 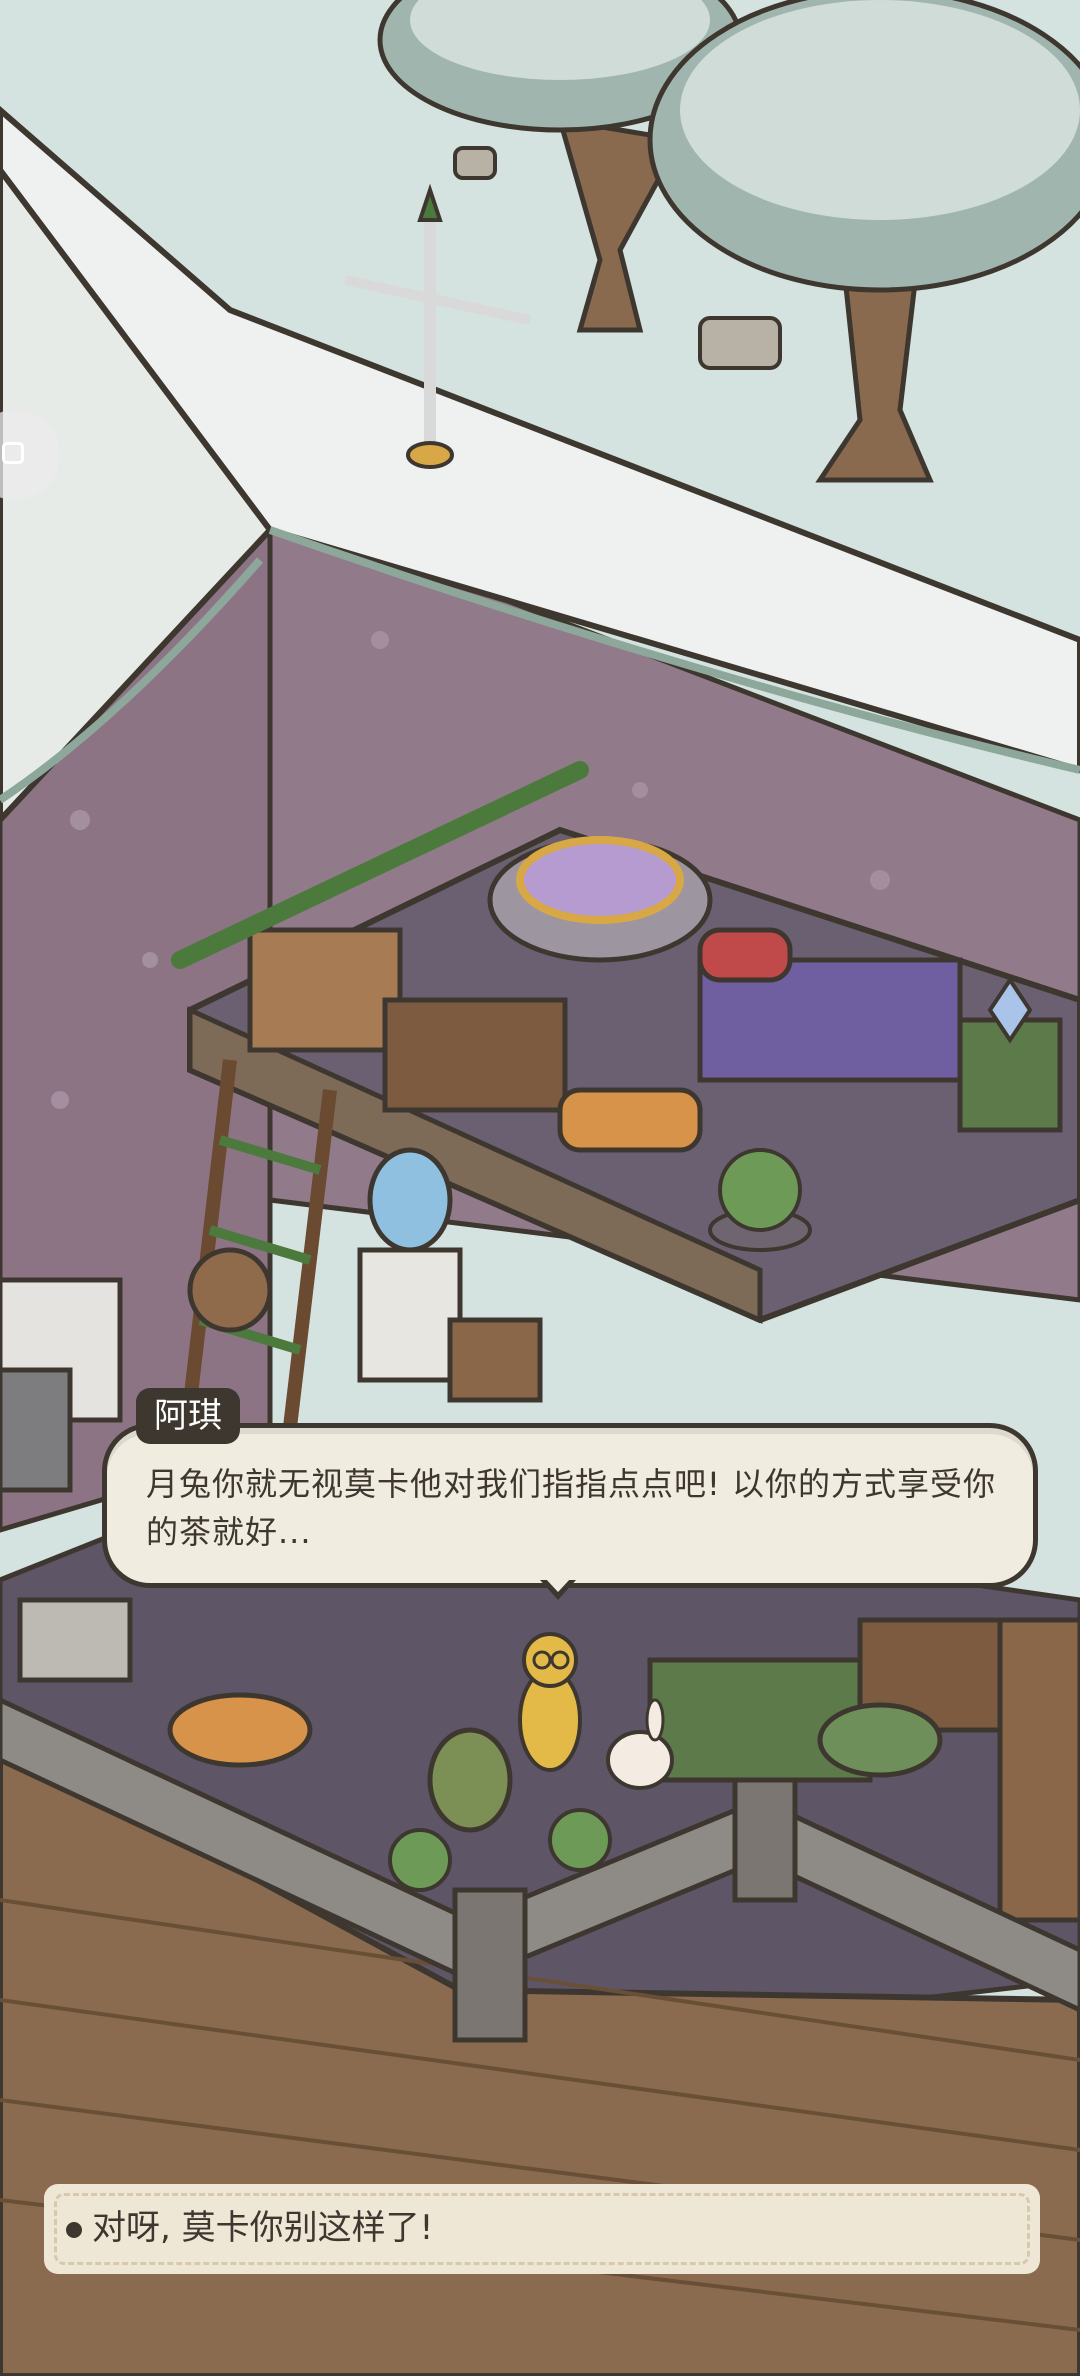 What do you see at coordinates (263, 2228) in the screenshot?
I see `reply-option-text: 对呀, 莫卡你别这样了!` at bounding box center [263, 2228].